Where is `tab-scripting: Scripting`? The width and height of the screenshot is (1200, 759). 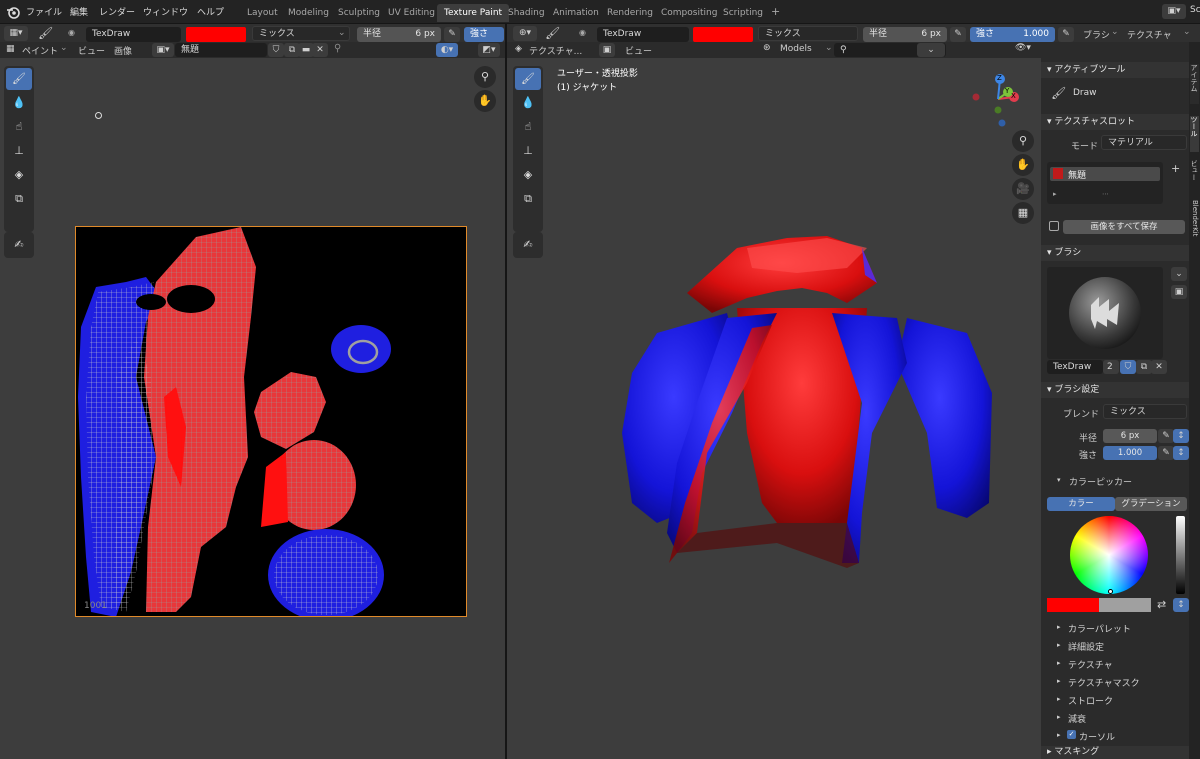 tab-scripting: Scripting is located at coordinates (743, 13).